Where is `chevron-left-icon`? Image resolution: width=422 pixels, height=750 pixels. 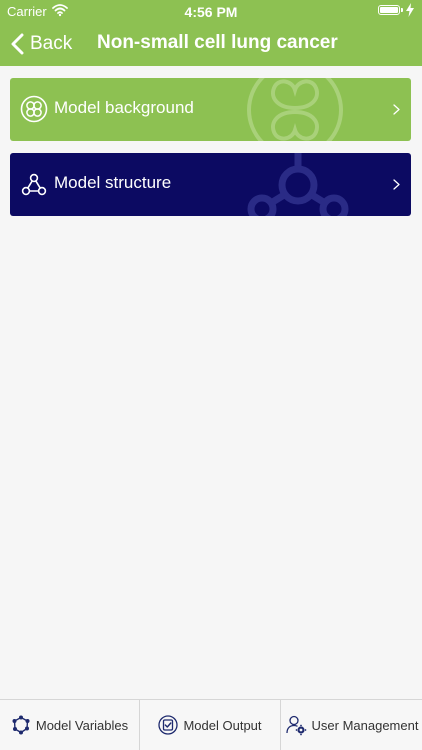 chevron-left-icon is located at coordinates (17, 44).